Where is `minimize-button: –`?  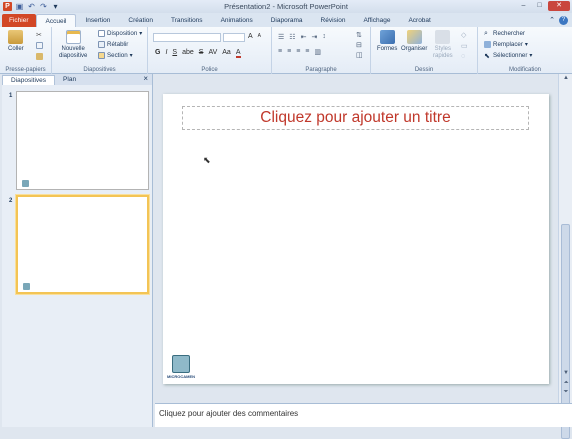 minimize-button: – is located at coordinates (523, 6).